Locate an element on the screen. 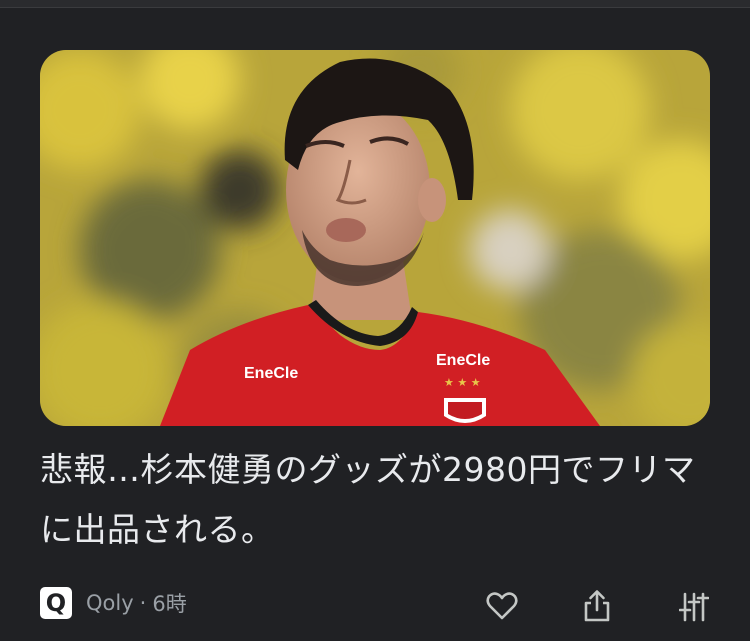 This screenshot has height=641, width=750. top-divider is located at coordinates (375, 4).